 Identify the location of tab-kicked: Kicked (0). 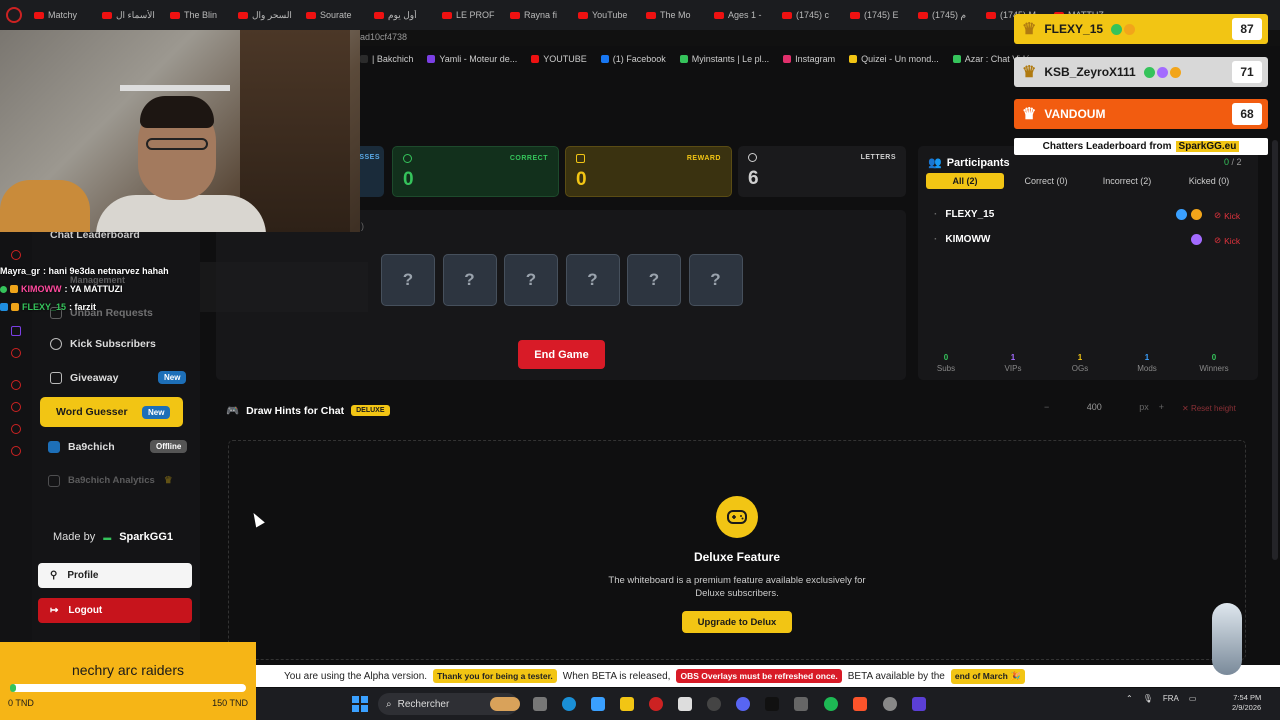
(1209, 181).